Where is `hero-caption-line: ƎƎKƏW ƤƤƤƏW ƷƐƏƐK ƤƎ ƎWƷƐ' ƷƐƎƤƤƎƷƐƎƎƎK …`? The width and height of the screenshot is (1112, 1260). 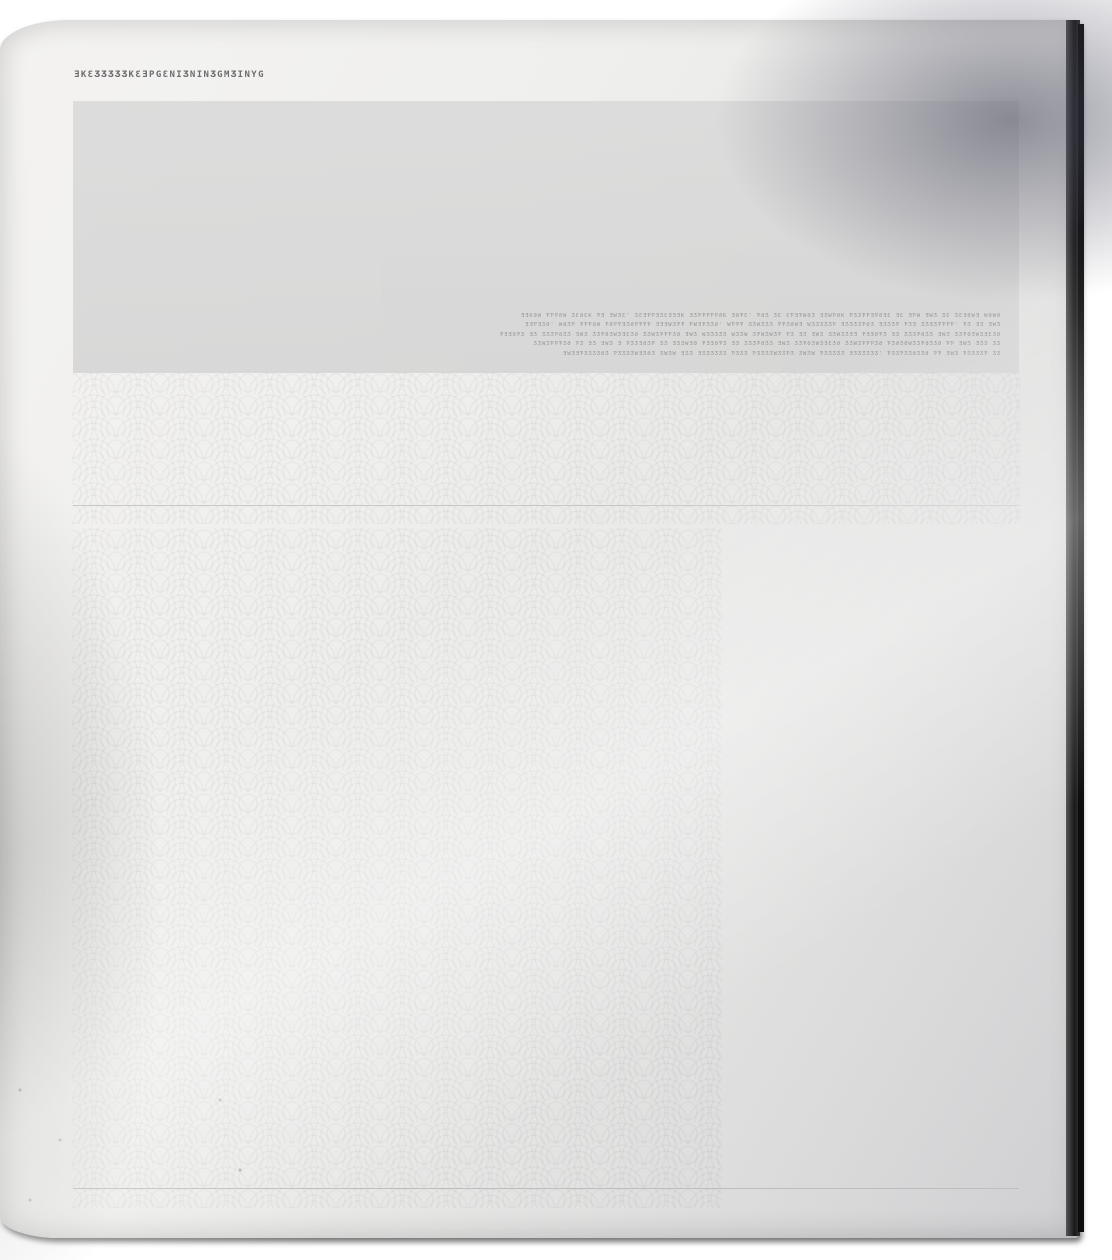
hero-caption-line: ƎƎKƏW ƤƤƤƏW ƷƐƏƐK ƤƎ ƎWƷƐ' ƷƐƎƤƤƎƷƐƎƎƎK … is located at coordinates (760, 315).